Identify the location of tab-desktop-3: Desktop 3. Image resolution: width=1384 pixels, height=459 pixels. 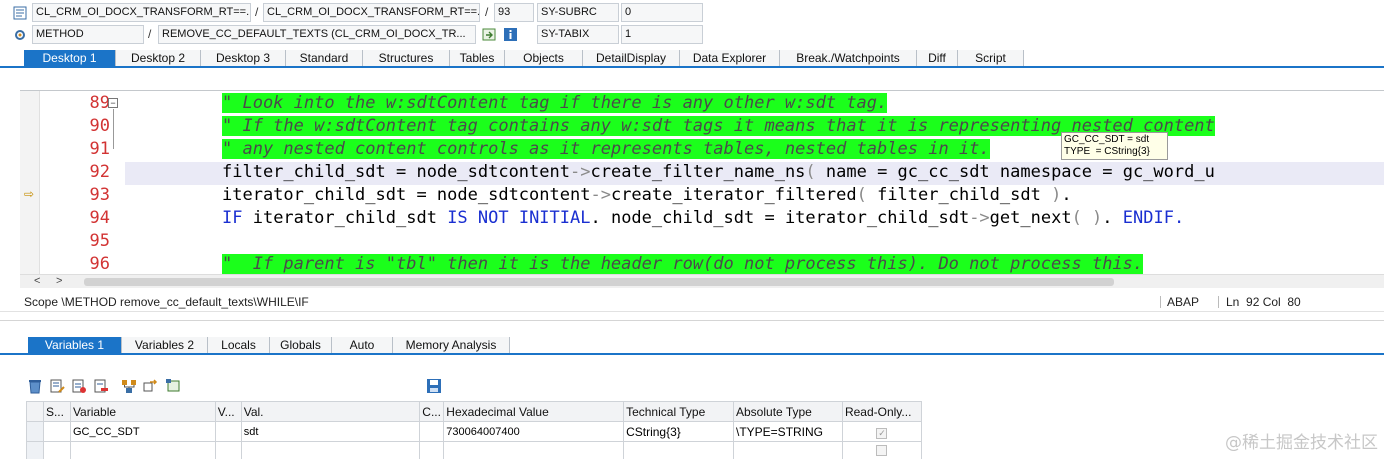
(243, 58).